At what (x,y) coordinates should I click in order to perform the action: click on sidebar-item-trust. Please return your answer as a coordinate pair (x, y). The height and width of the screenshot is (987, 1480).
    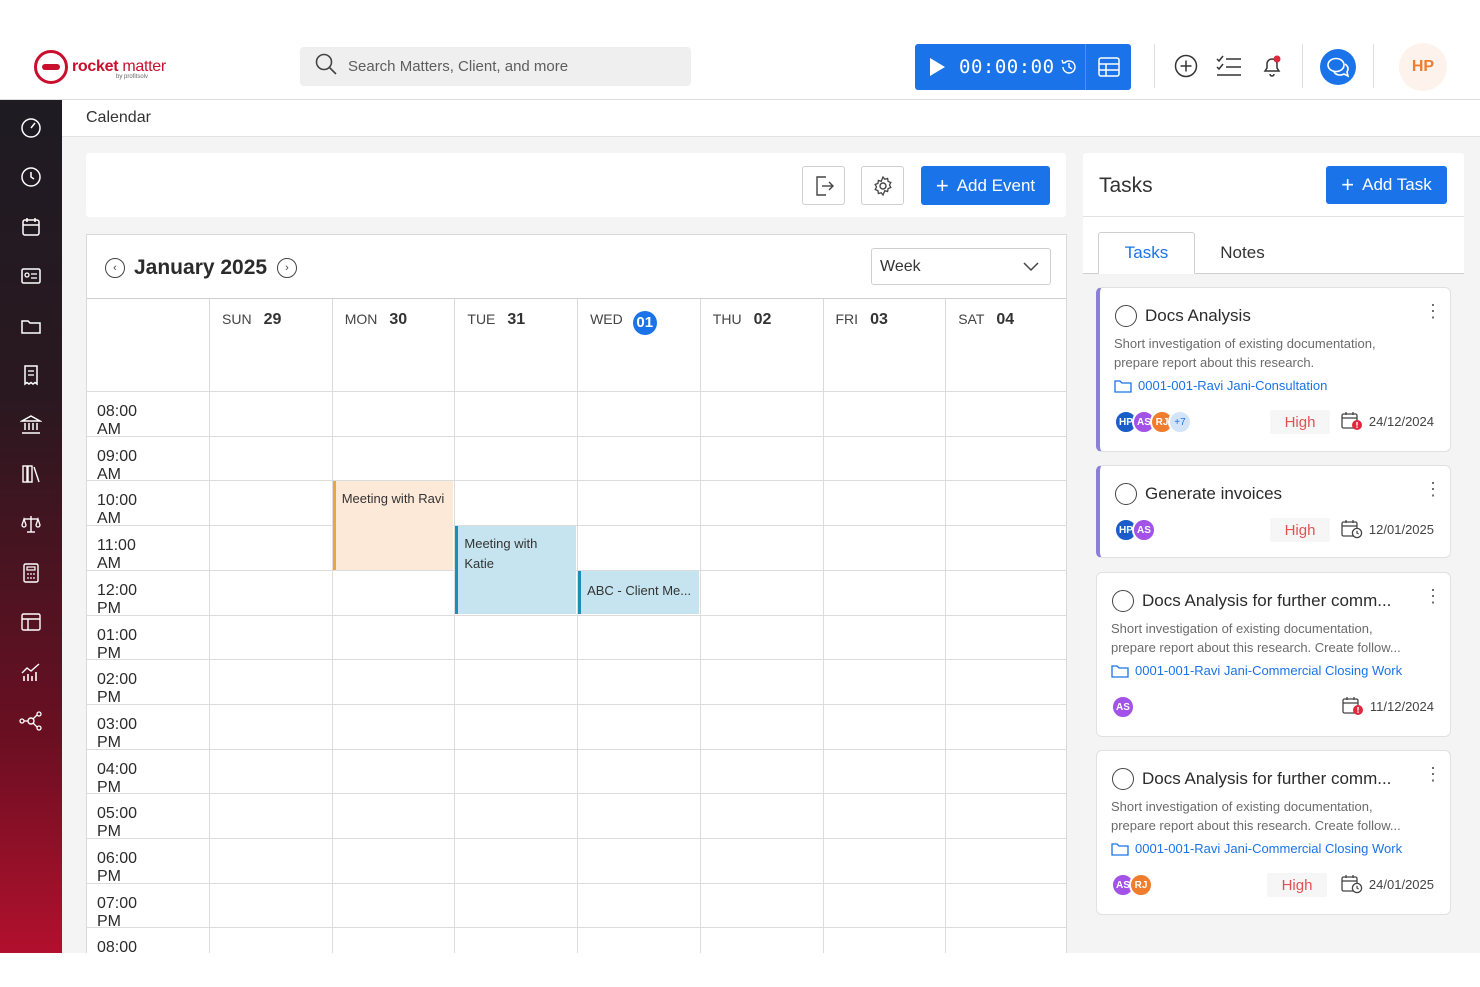
    Looking at the image, I should click on (31, 425).